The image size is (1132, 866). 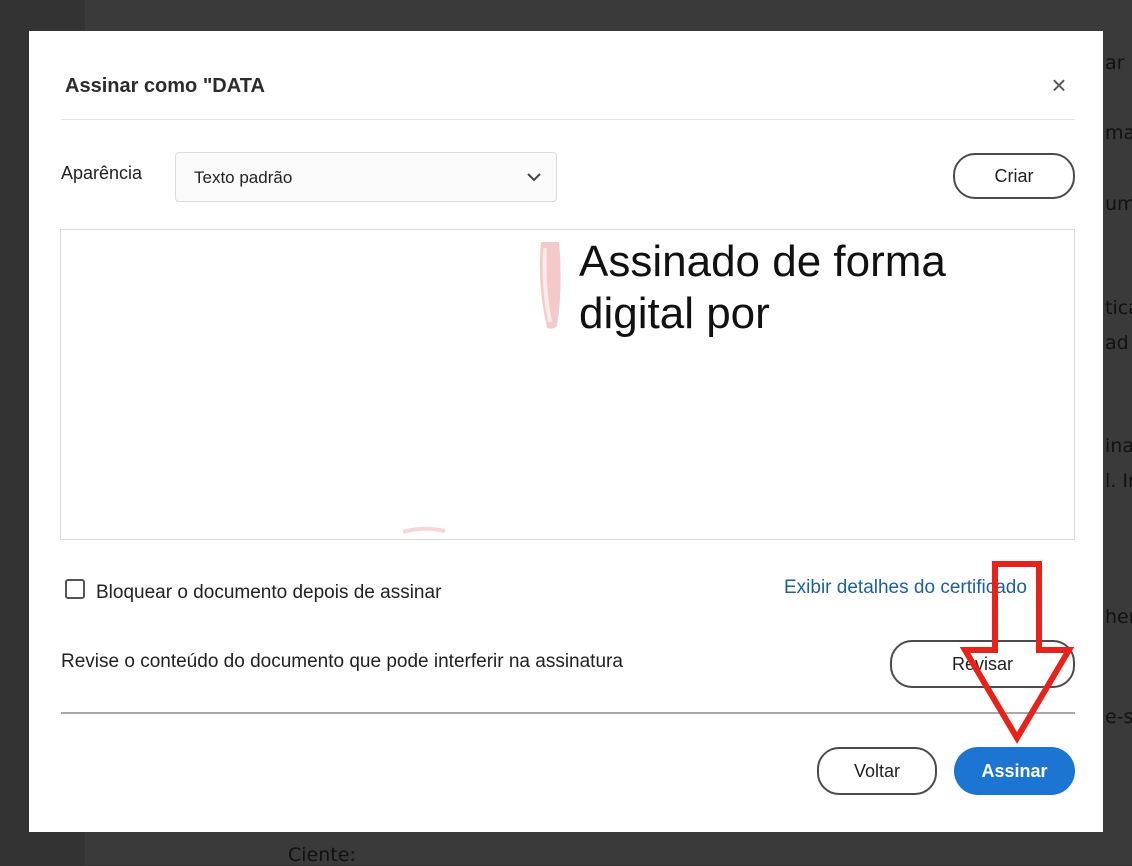 I want to click on signature-preview-text: Assinado de forma digital por, so click(x=762, y=287).